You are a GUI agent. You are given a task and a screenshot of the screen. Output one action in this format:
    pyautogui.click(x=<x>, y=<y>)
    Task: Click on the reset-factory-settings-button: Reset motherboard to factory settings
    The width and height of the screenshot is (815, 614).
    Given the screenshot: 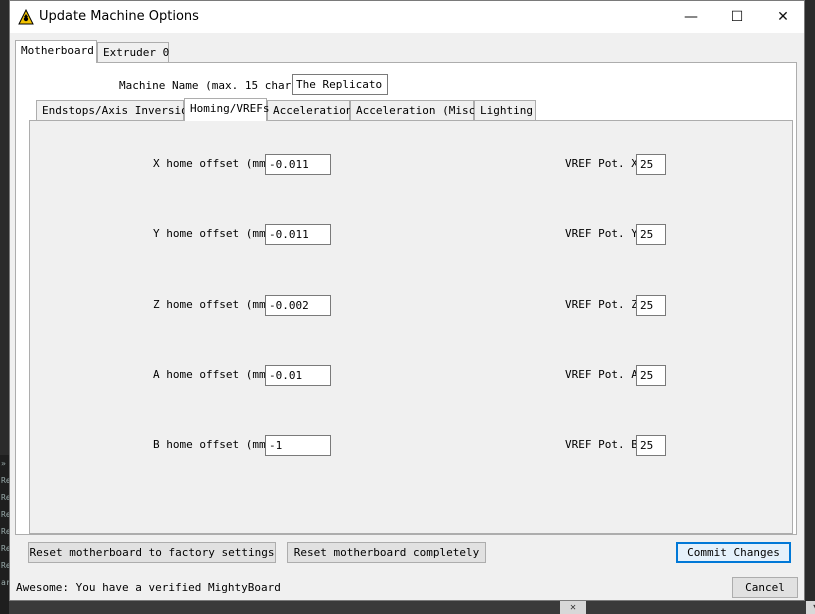 What is the action you would take?
    pyautogui.click(x=152, y=552)
    